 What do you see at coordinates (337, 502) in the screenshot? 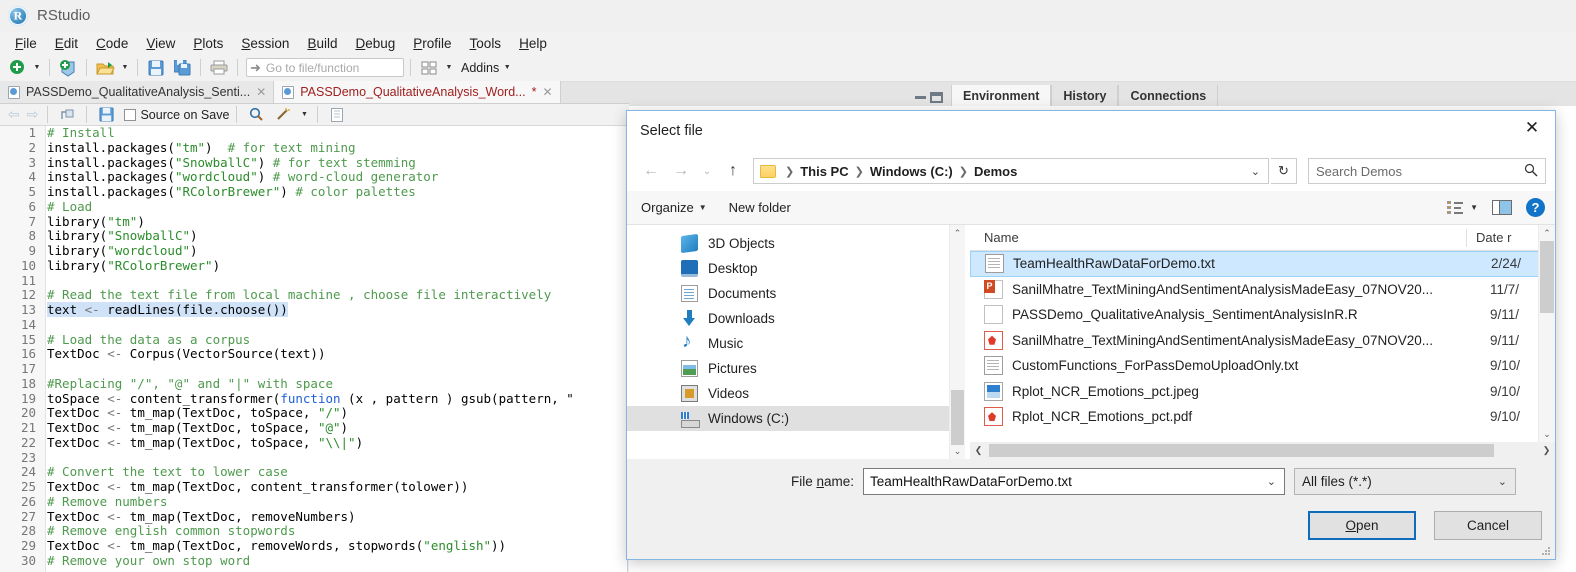
I see `code-line: # Remove numbers` at bounding box center [337, 502].